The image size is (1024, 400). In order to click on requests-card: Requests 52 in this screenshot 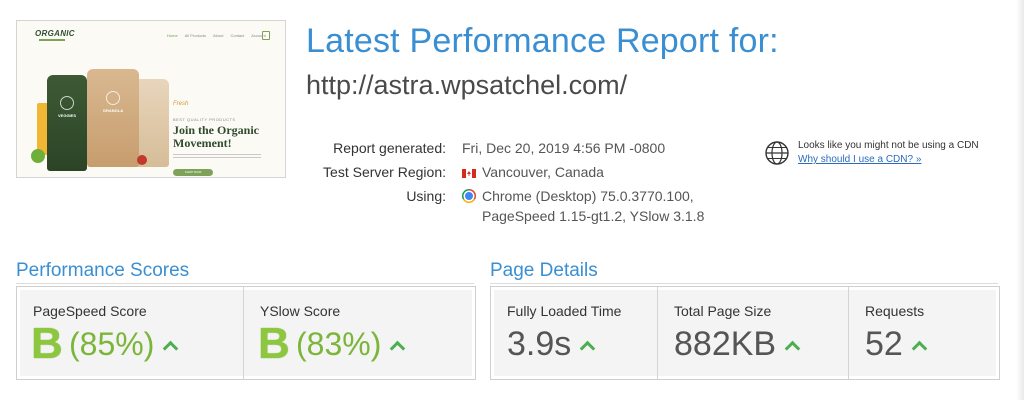, I will do `click(924, 333)`.